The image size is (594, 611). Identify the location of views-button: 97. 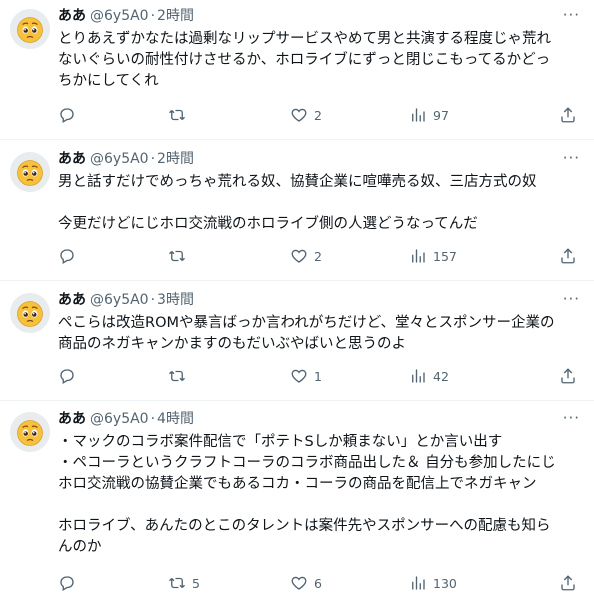
(429, 115).